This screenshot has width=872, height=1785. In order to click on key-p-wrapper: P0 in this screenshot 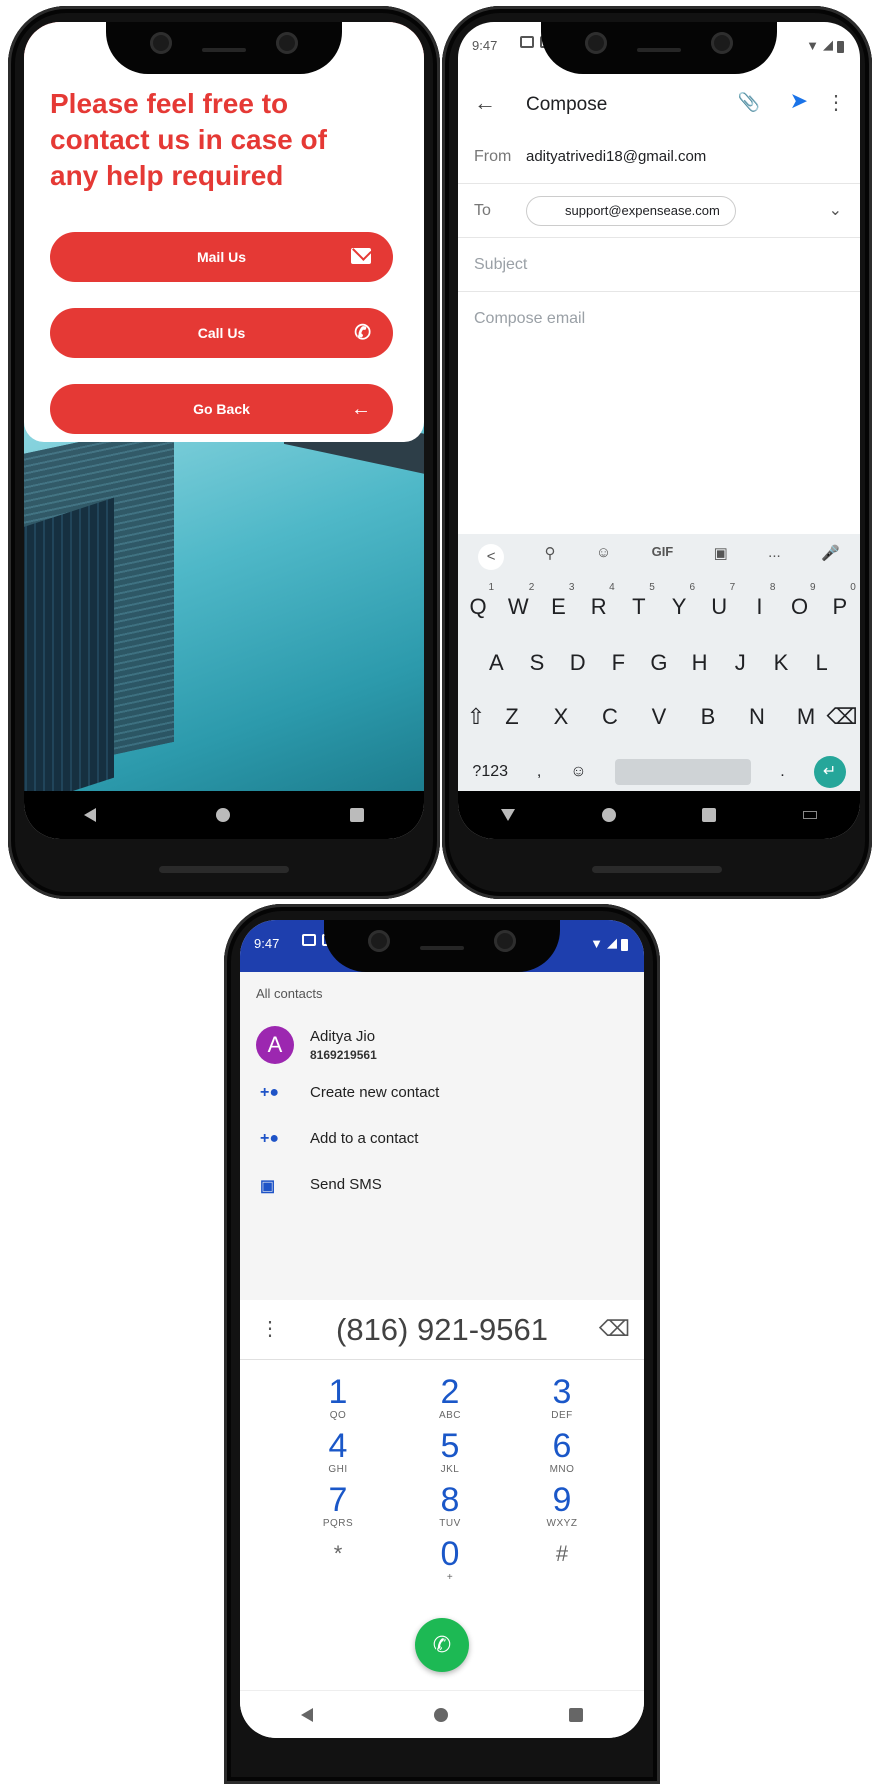, I will do `click(840, 601)`.